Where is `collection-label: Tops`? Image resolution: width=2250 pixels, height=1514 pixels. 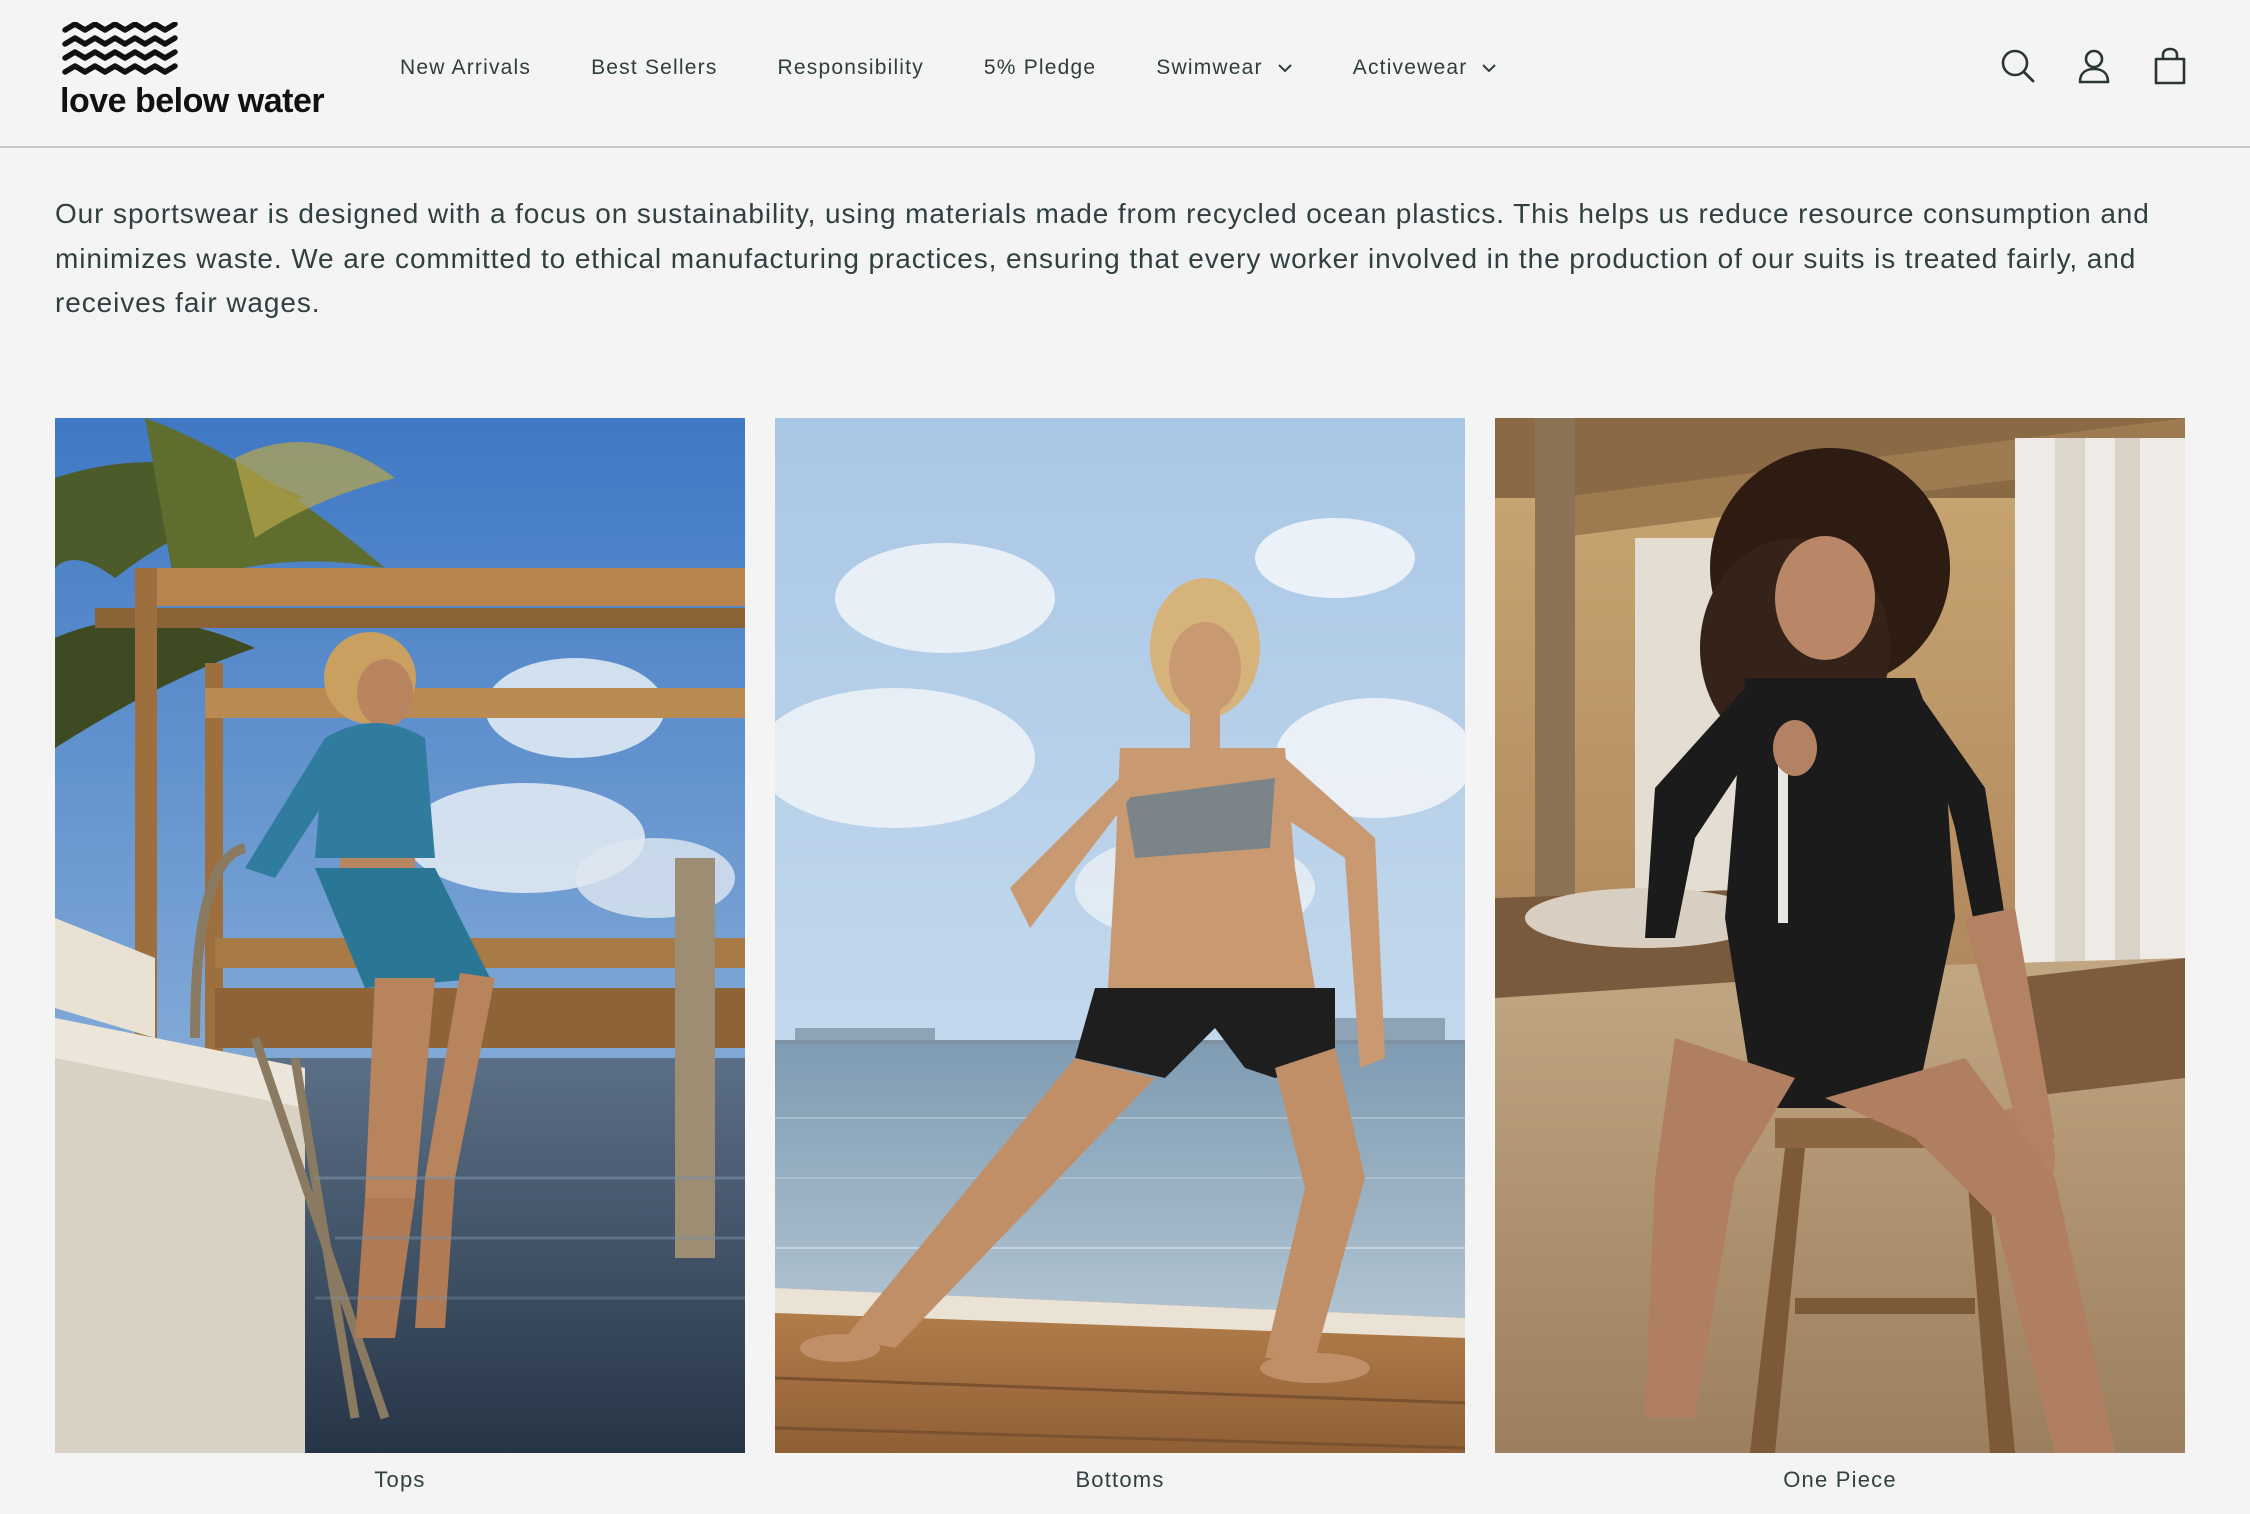 collection-label: Tops is located at coordinates (400, 1480).